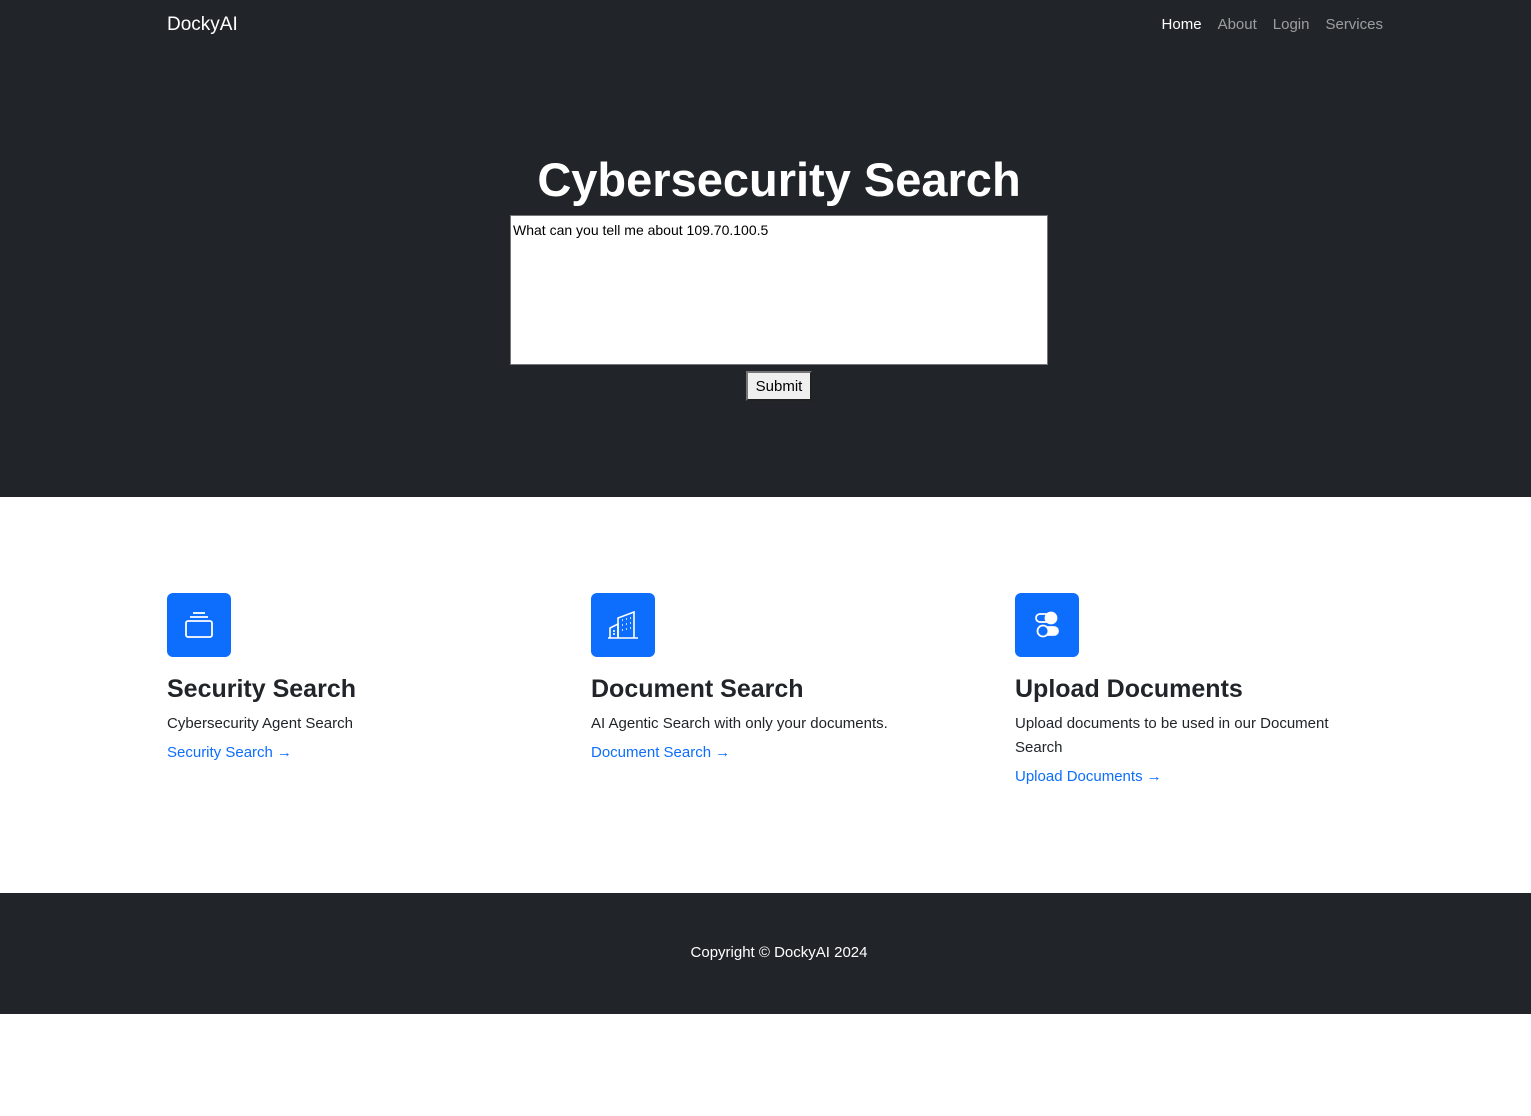 This screenshot has height=1116, width=1531. I want to click on toggles-icon, so click(1047, 625).